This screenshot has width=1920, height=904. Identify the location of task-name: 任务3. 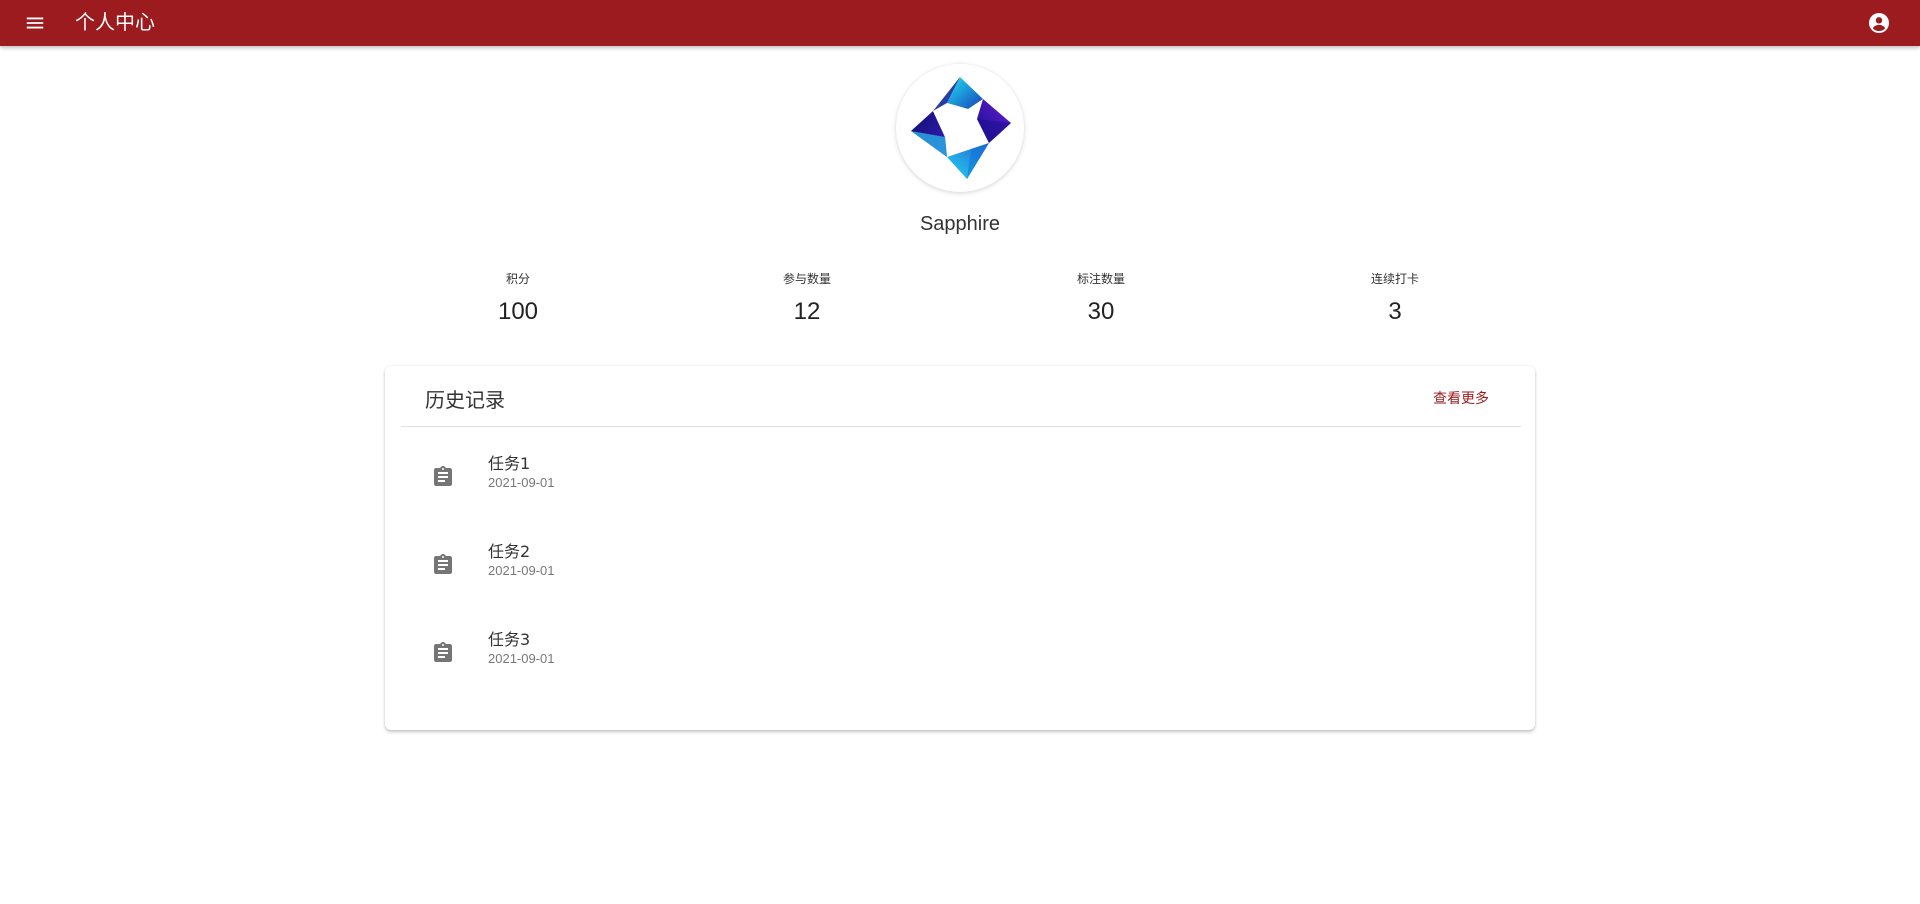
(509, 639).